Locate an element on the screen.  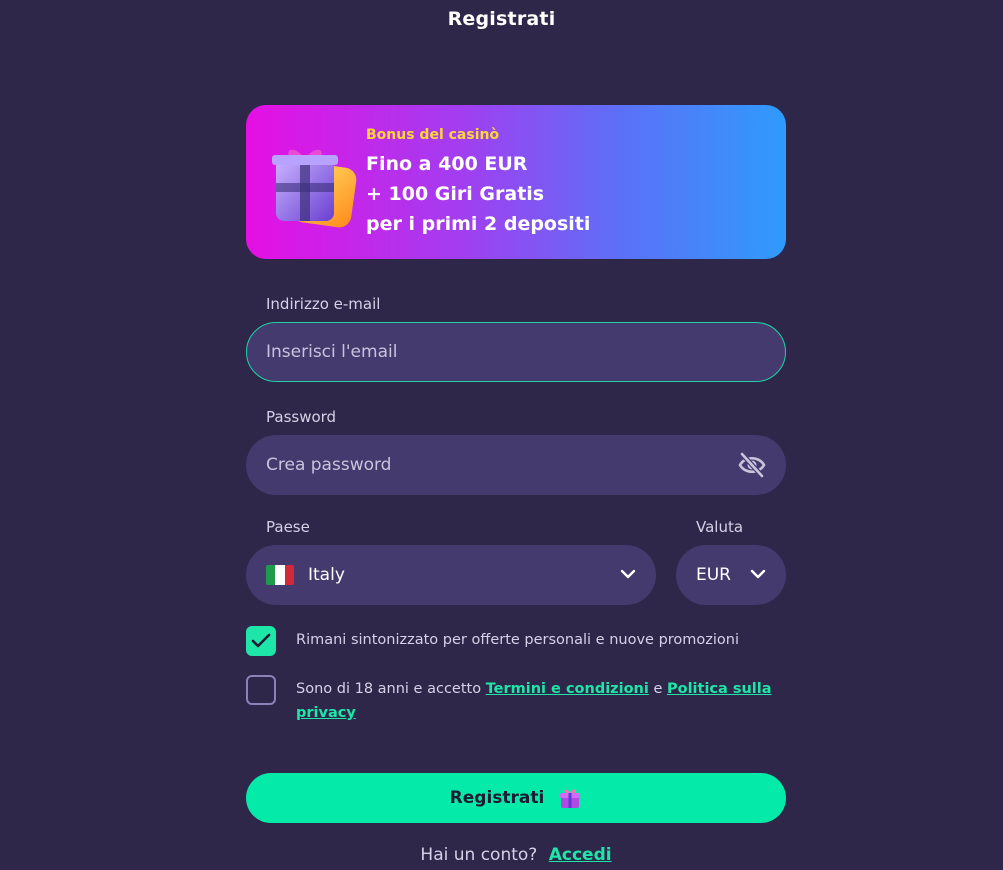
bonus-label: Bonus del casinò is located at coordinates (433, 135).